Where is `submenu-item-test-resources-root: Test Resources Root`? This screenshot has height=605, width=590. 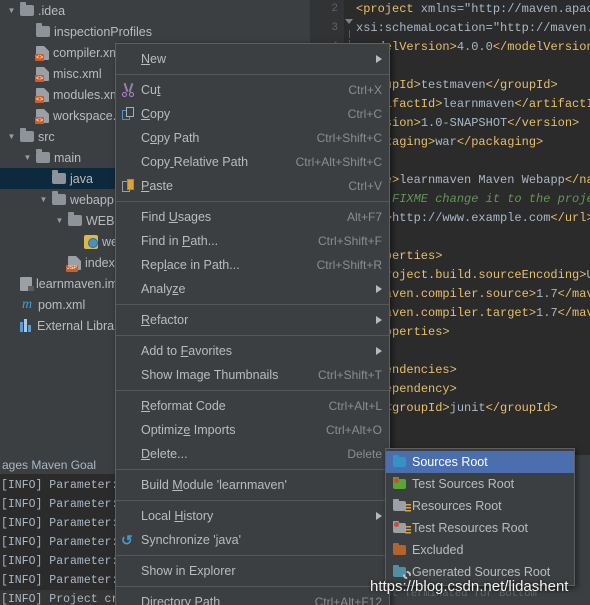 submenu-item-test-resources-root: Test Resources Root is located at coordinates (480, 528).